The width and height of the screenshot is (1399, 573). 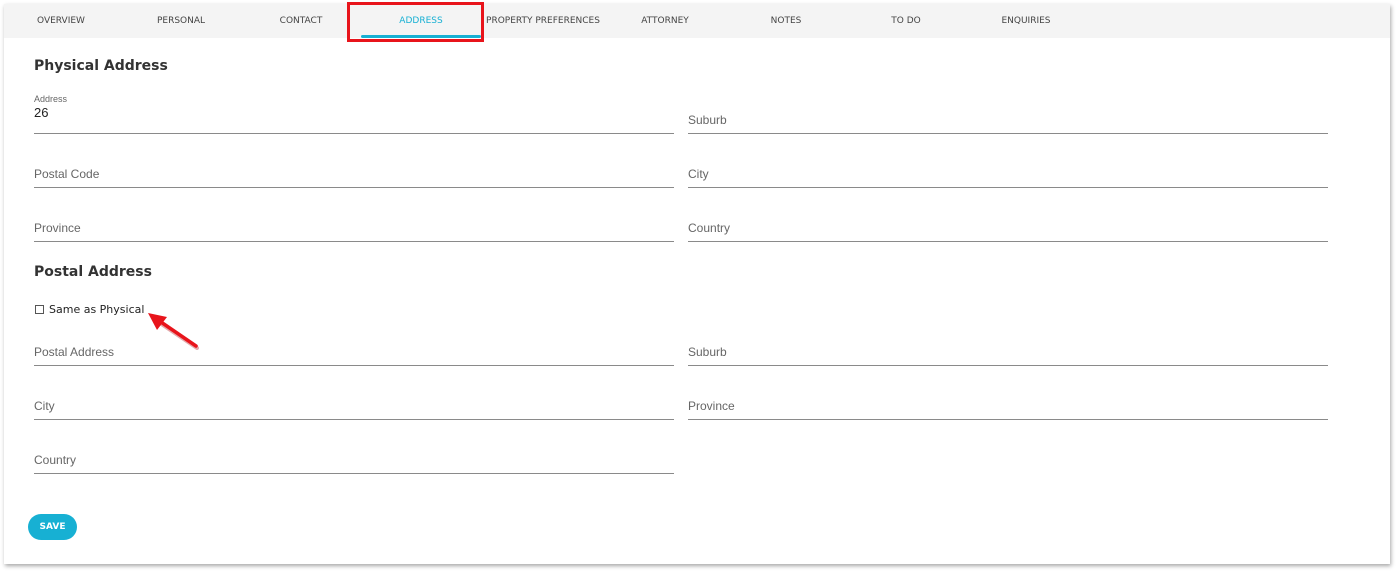 I want to click on postal-code-field: Postal Code, so click(x=354, y=168).